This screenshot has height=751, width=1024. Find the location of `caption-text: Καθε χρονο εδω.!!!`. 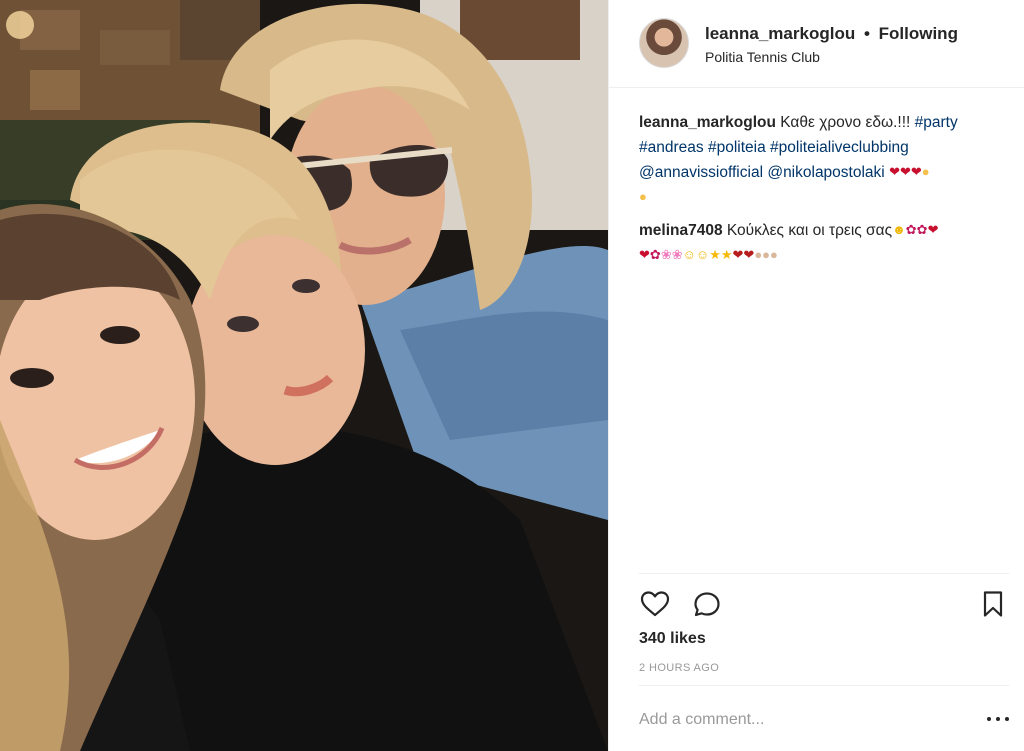

caption-text: Καθε χρονο εδω.!!! is located at coordinates (845, 122).